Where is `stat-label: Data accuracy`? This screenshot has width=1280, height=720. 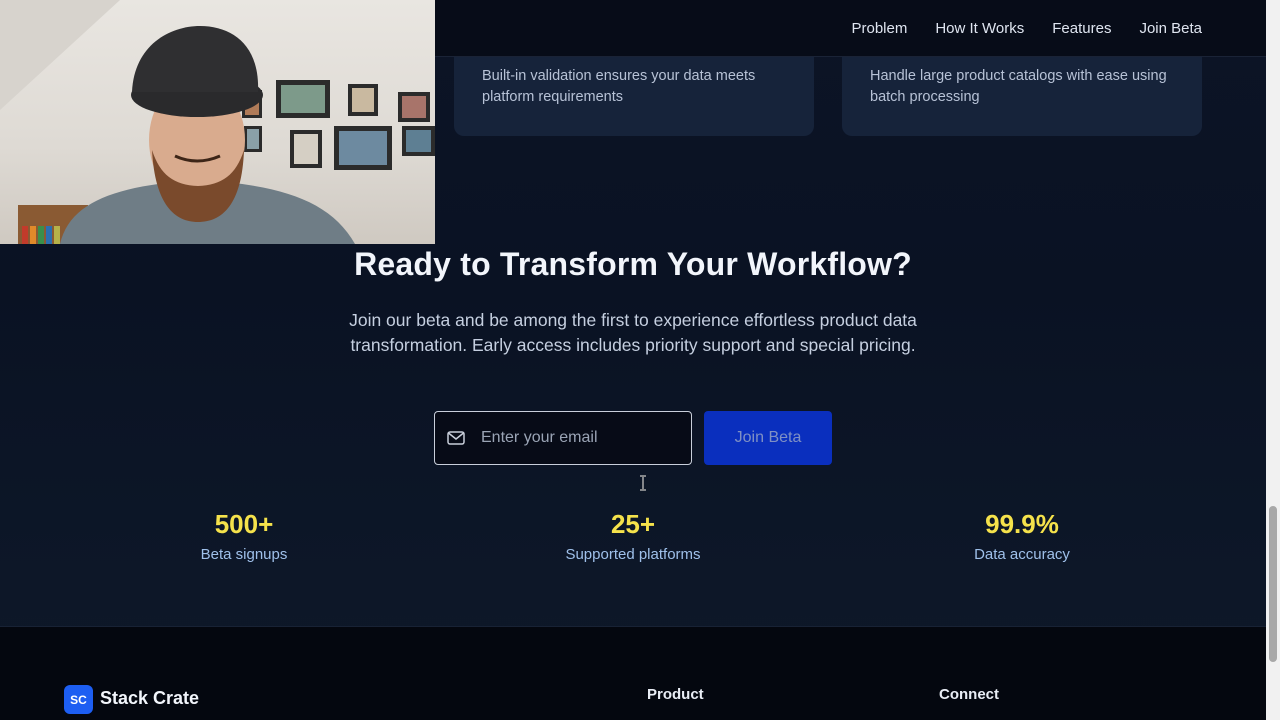
stat-label: Data accuracy is located at coordinates (1022, 554).